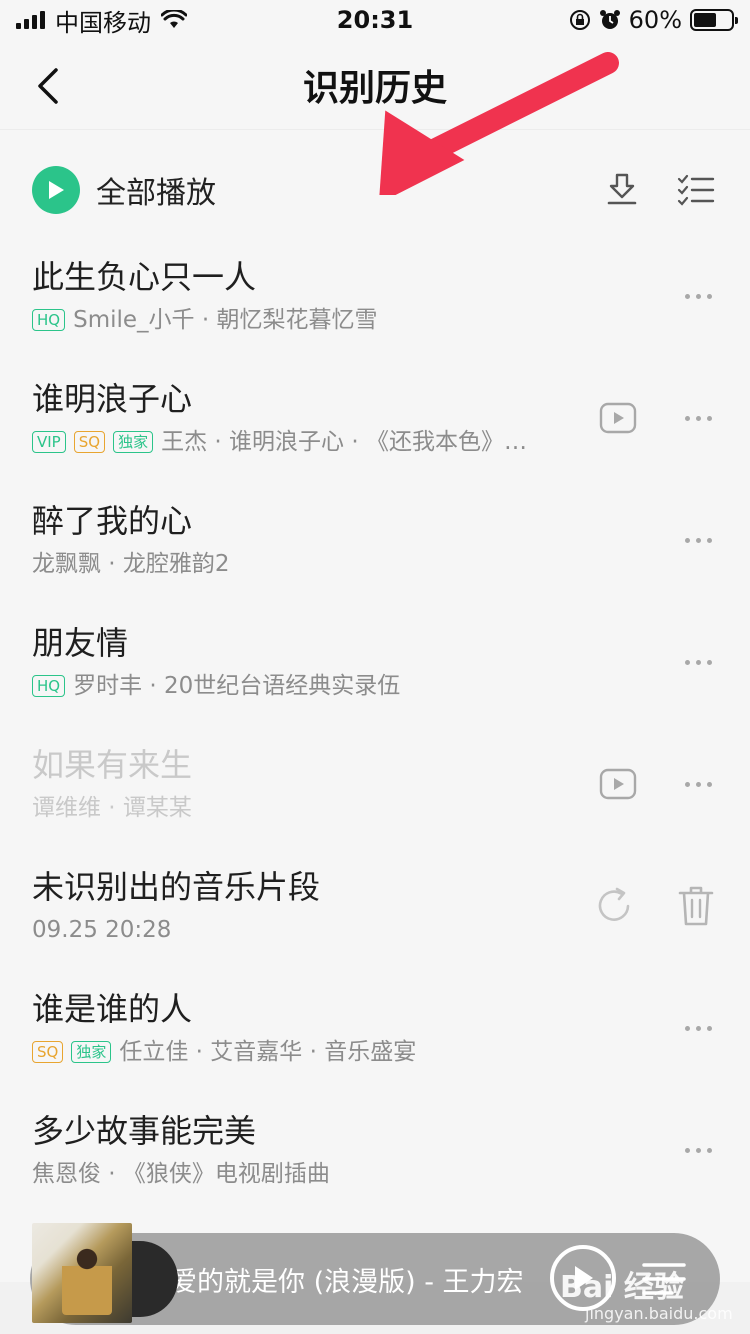 This screenshot has height=1334, width=750. I want to click on retry-button, so click(614, 906).